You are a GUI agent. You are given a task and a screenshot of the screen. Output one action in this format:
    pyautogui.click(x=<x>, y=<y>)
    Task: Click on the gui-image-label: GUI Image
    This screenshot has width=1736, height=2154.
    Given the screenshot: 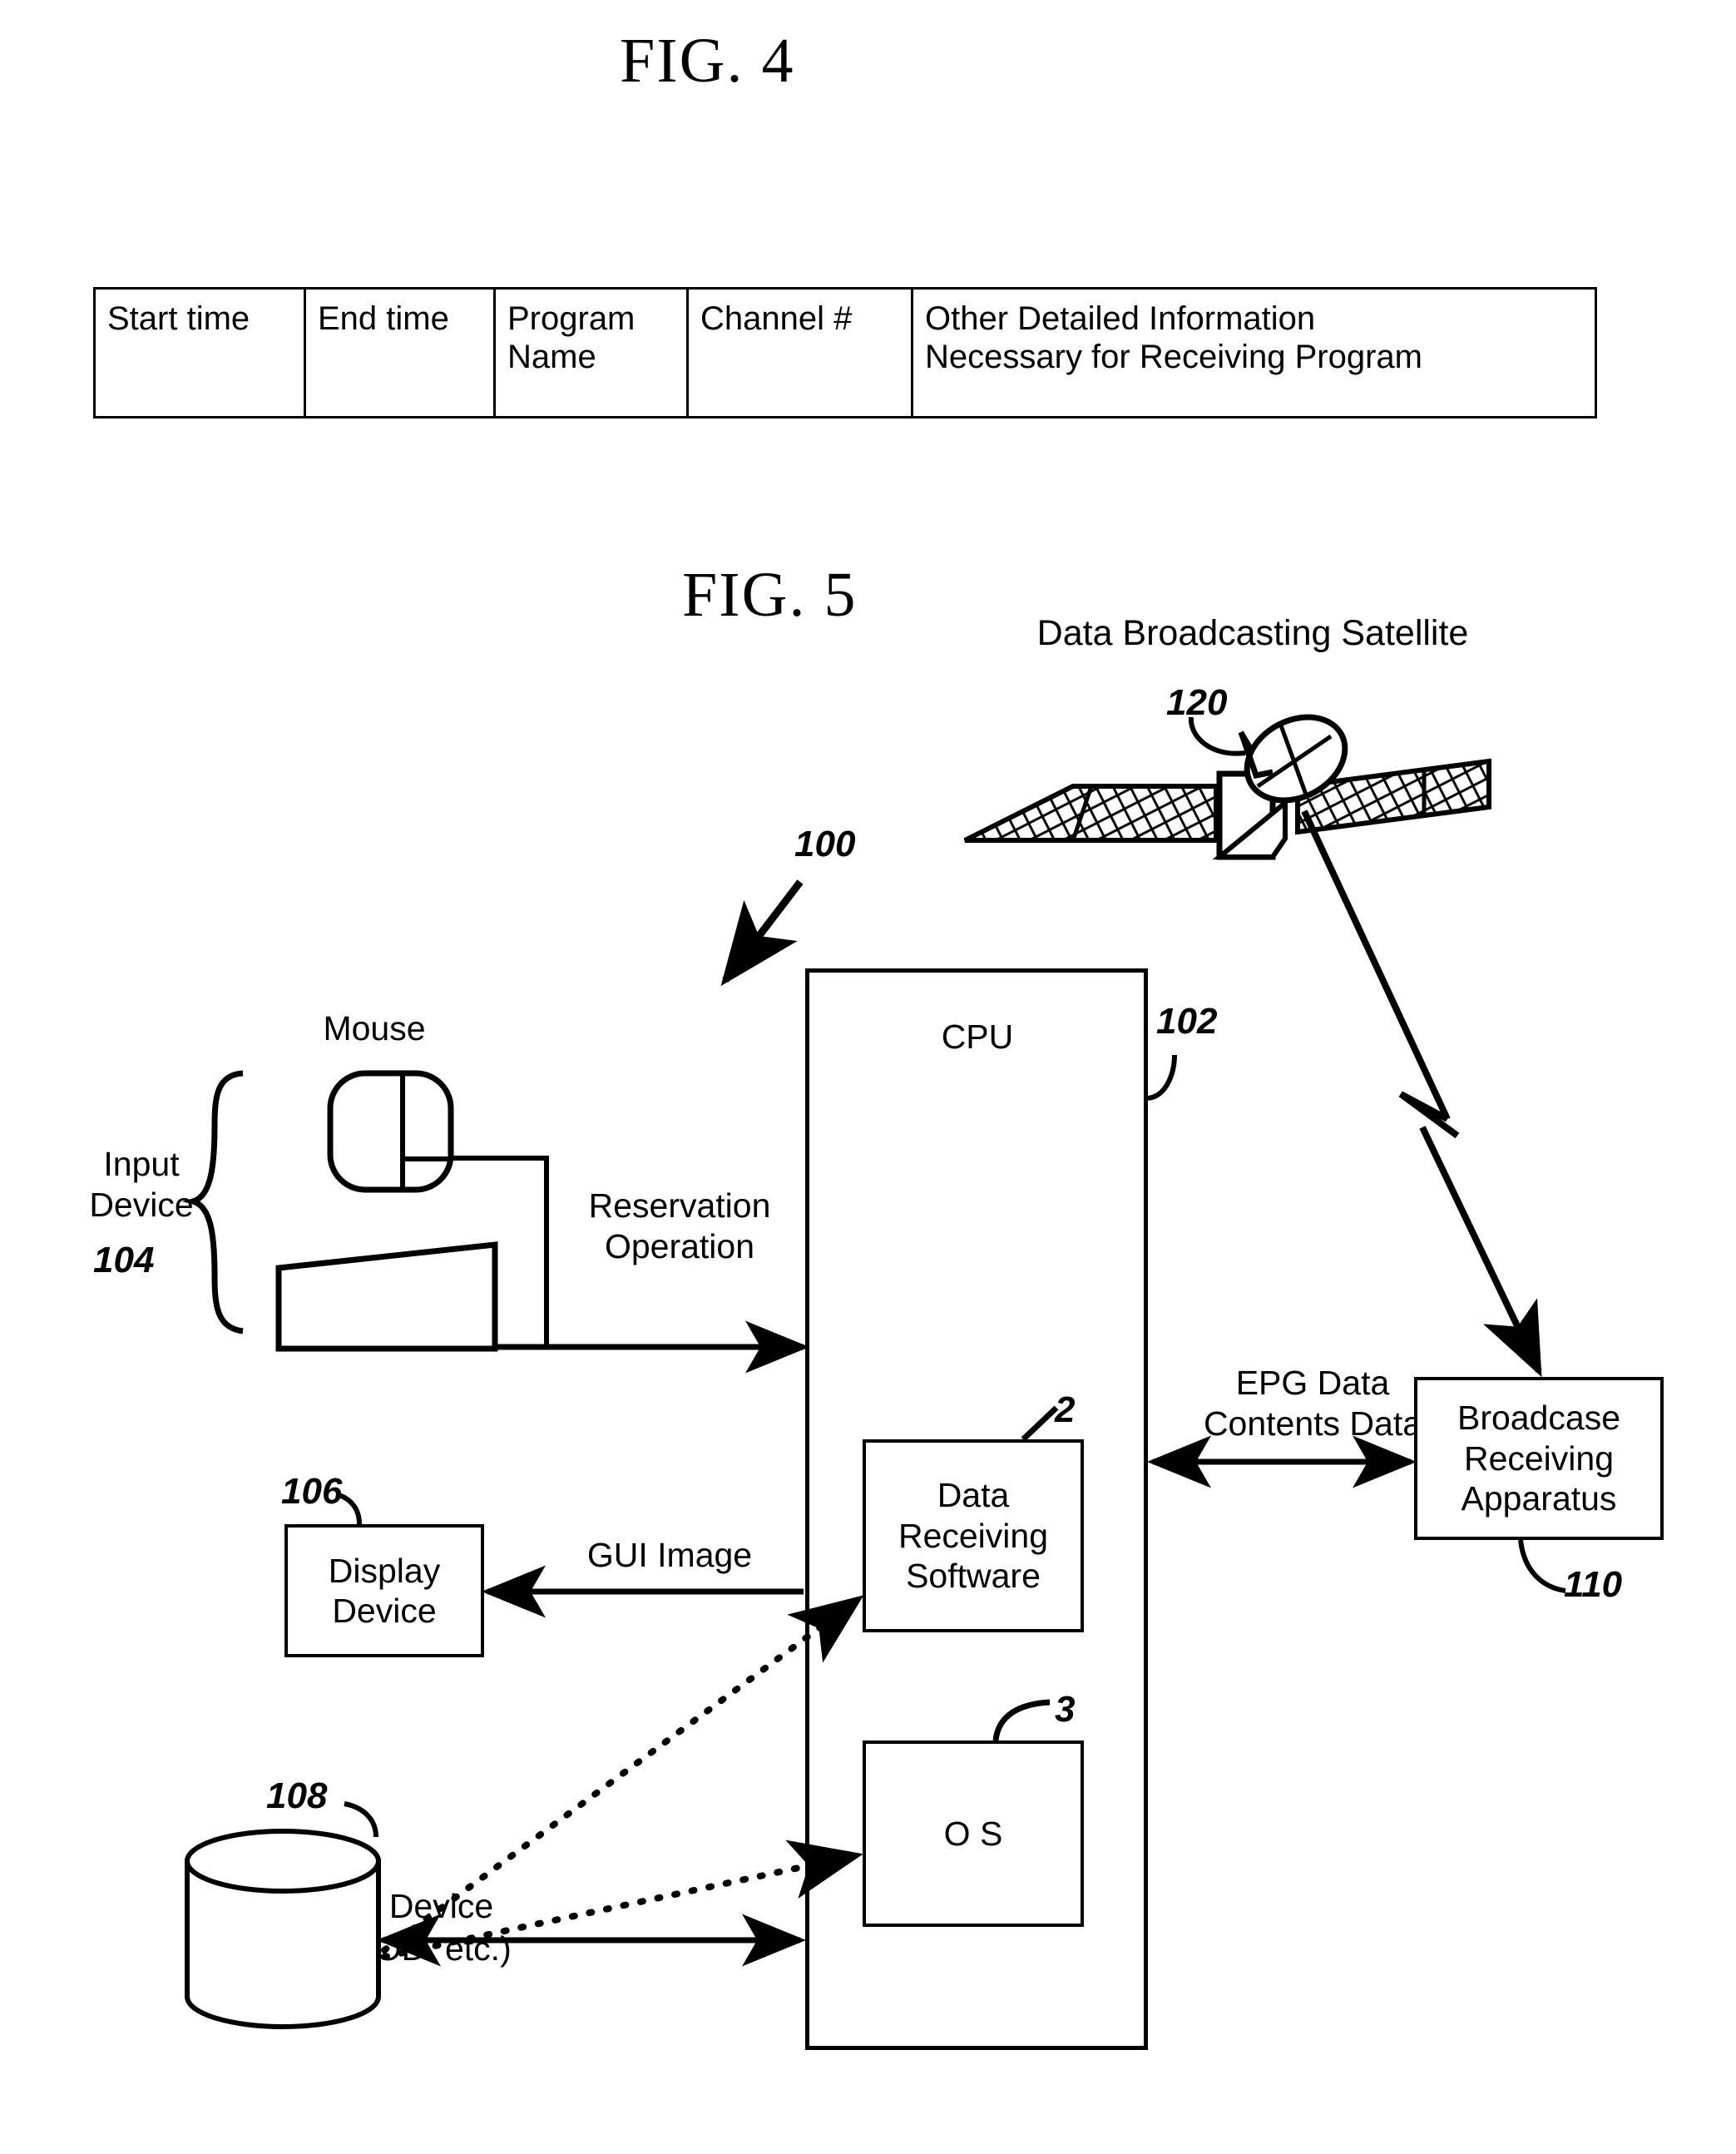 What is the action you would take?
    pyautogui.click(x=669, y=1555)
    